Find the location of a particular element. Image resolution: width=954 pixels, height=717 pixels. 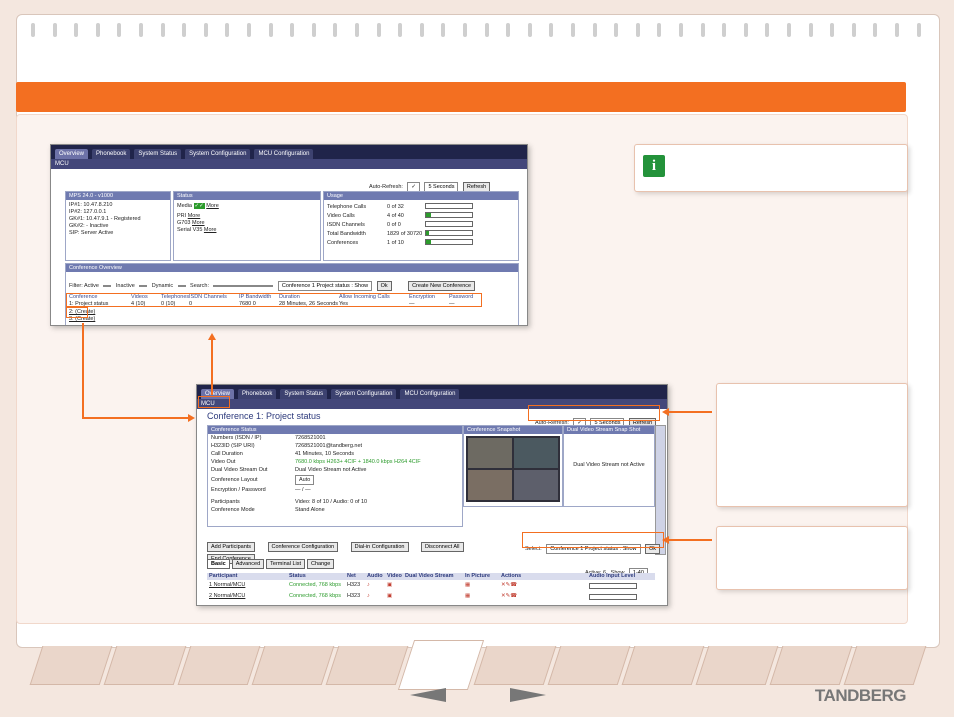

video-snapshot-image is located at coordinates (513, 469).